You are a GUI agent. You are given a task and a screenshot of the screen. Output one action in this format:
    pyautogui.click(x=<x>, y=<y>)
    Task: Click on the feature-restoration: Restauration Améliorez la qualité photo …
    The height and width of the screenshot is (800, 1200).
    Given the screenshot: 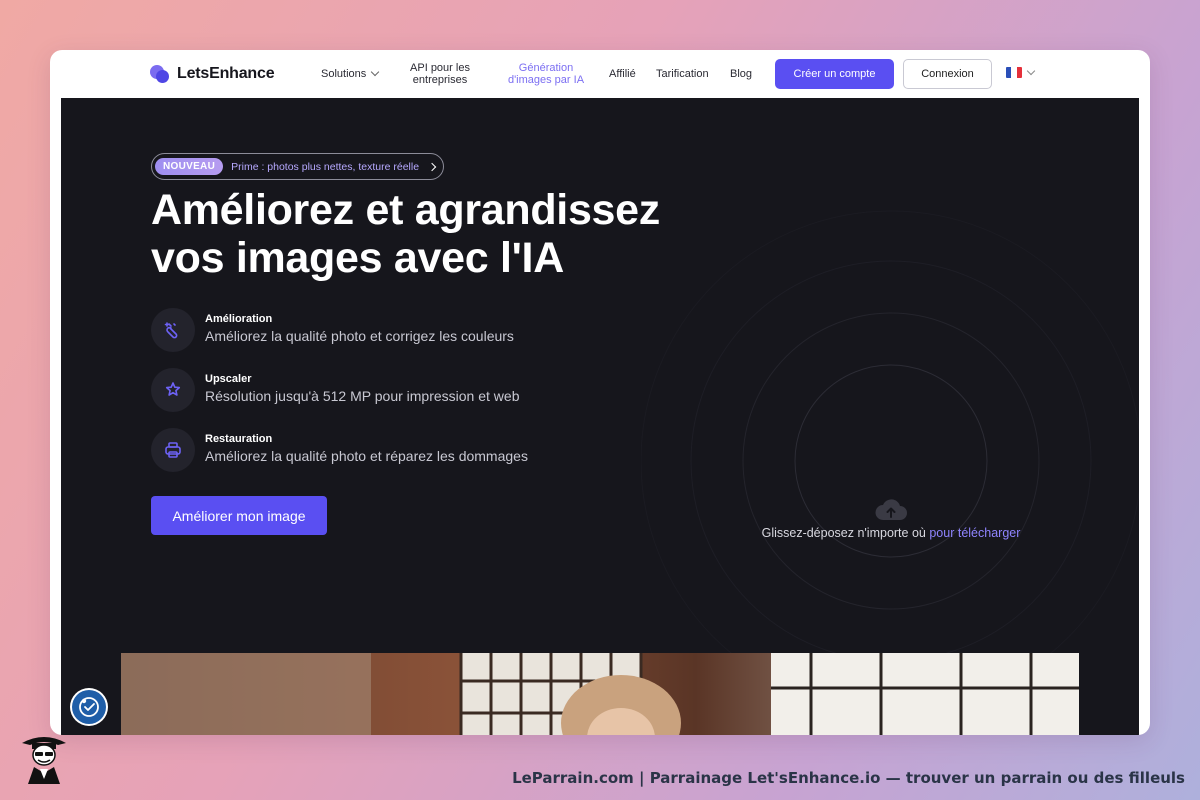 What is the action you would take?
    pyautogui.click(x=339, y=450)
    